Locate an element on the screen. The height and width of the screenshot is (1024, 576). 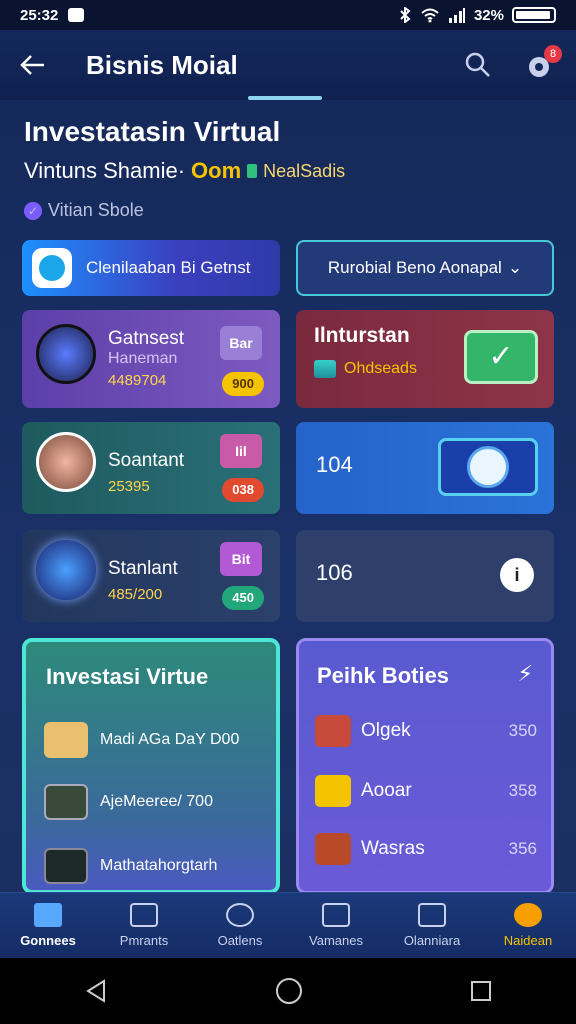
nav-properties: Pmrants is located at coordinates (144, 925).